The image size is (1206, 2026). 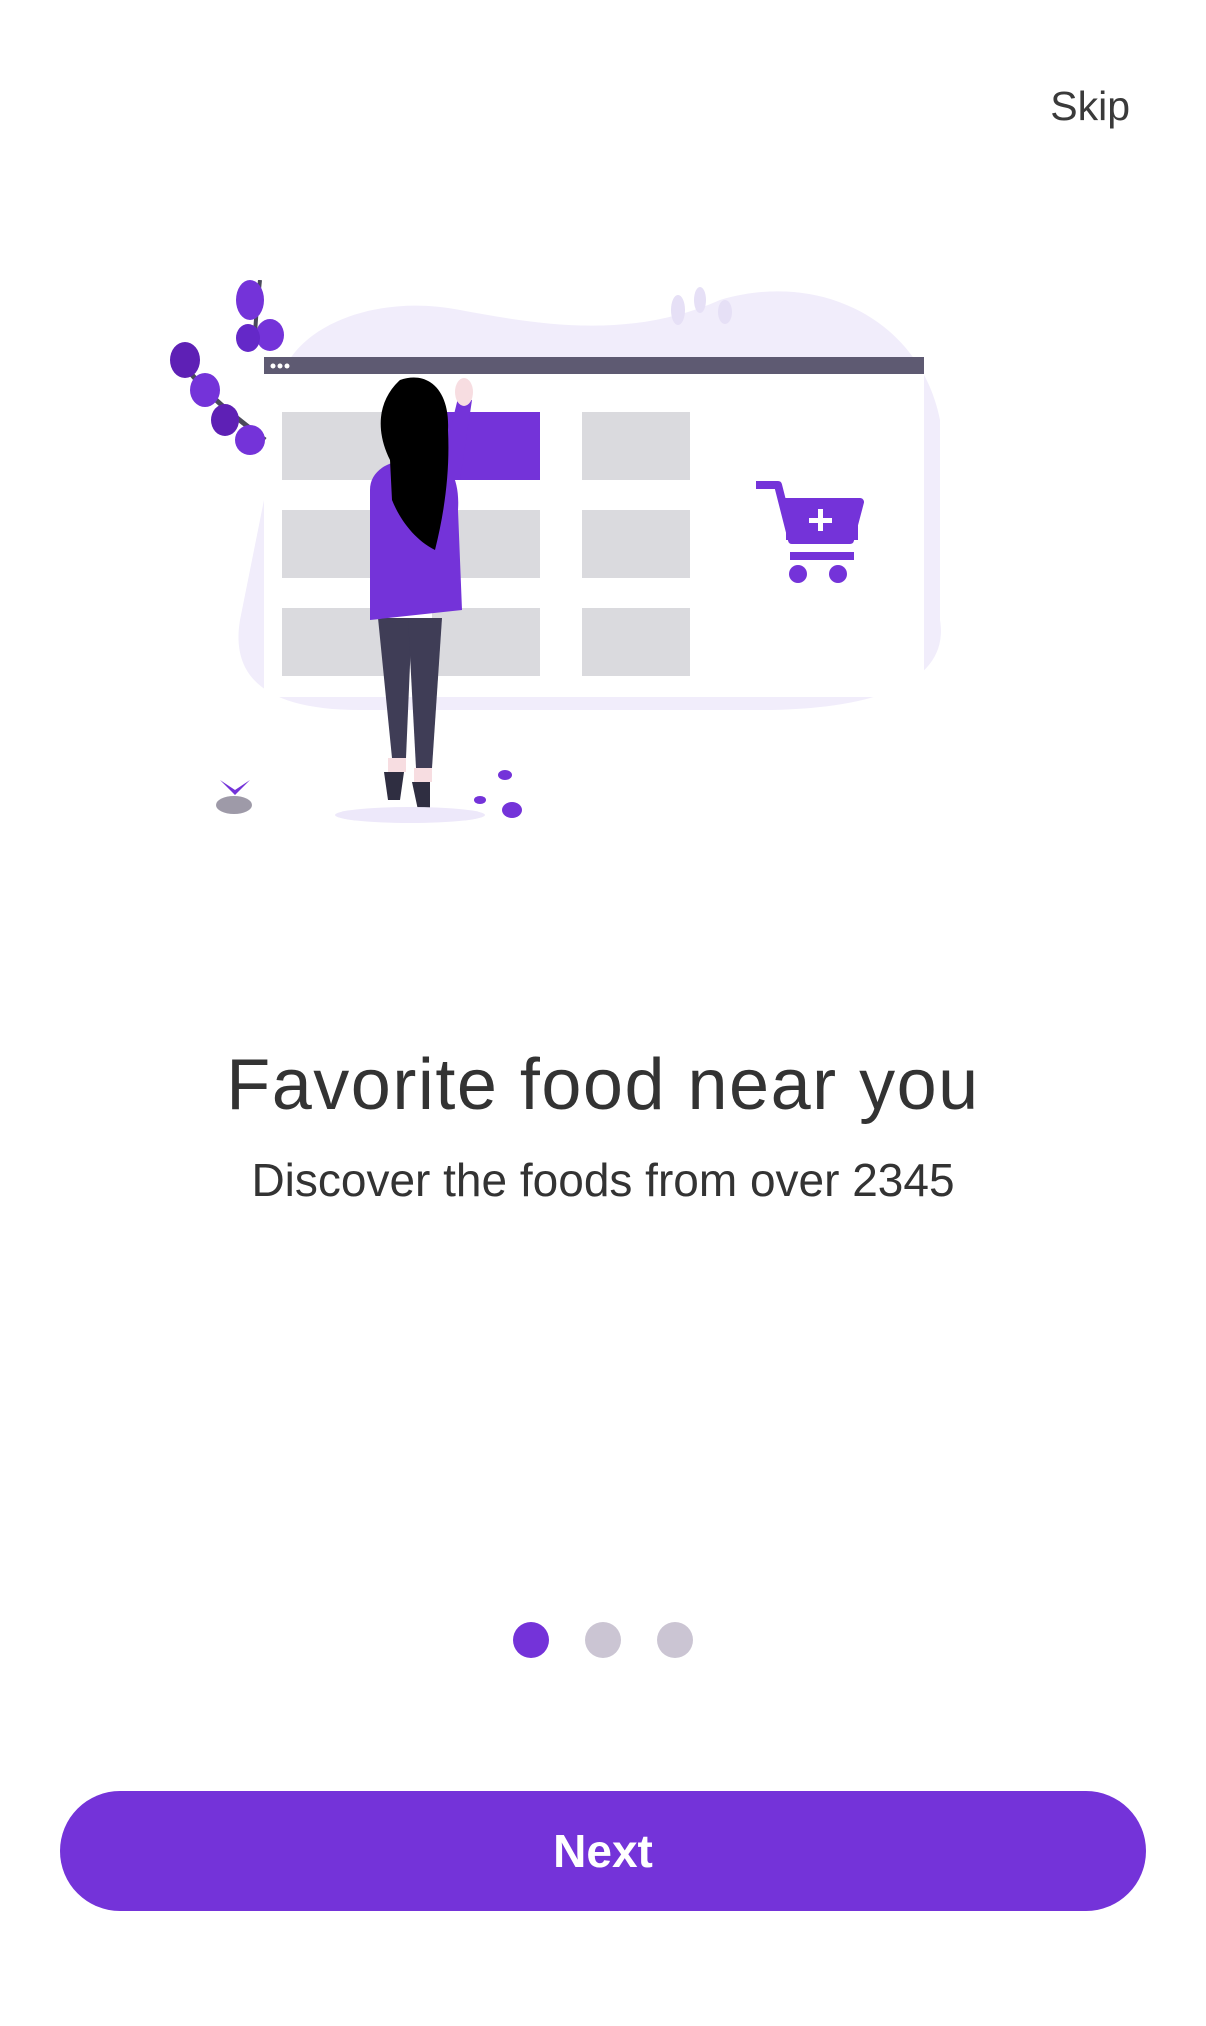 What do you see at coordinates (603, 1180) in the screenshot?
I see `onboarding-subtitle: Discover the foods from over 2345` at bounding box center [603, 1180].